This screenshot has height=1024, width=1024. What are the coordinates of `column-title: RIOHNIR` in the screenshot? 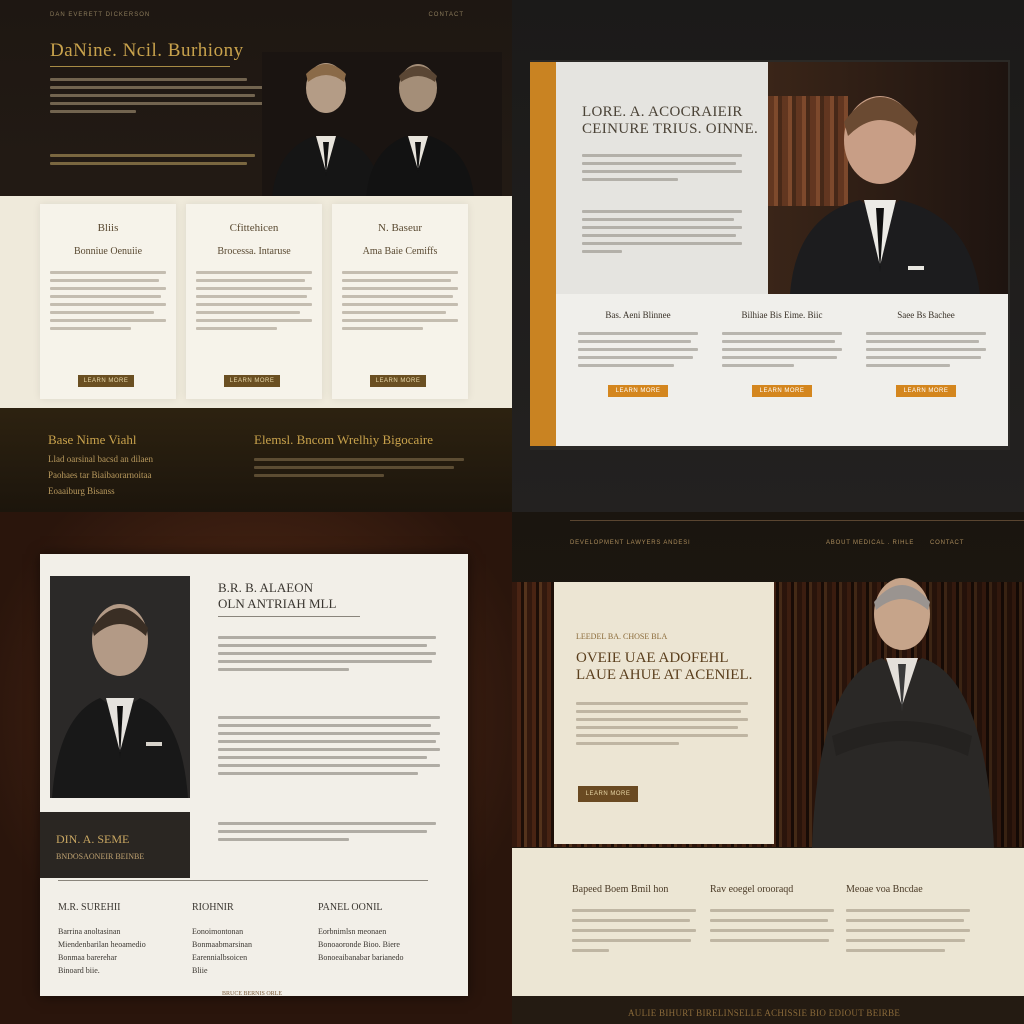 It's located at (213, 907).